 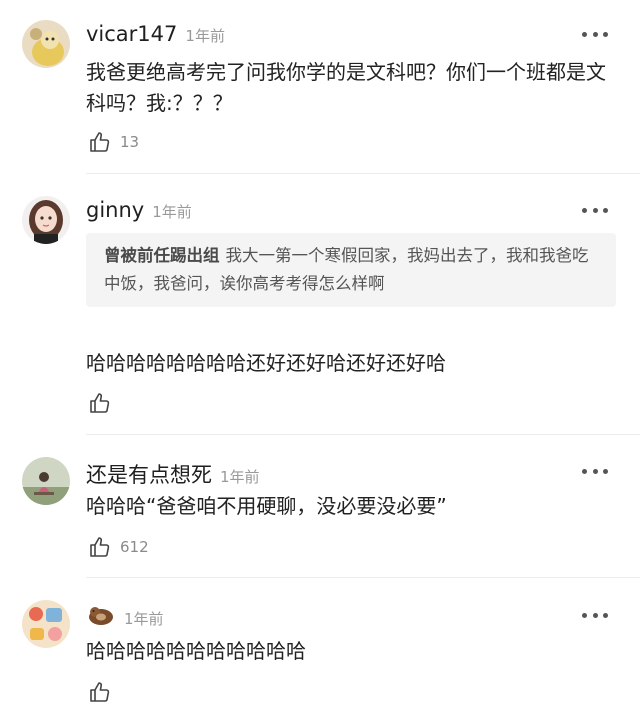 What do you see at coordinates (149, 475) in the screenshot?
I see `username-text: 还是有点想死` at bounding box center [149, 475].